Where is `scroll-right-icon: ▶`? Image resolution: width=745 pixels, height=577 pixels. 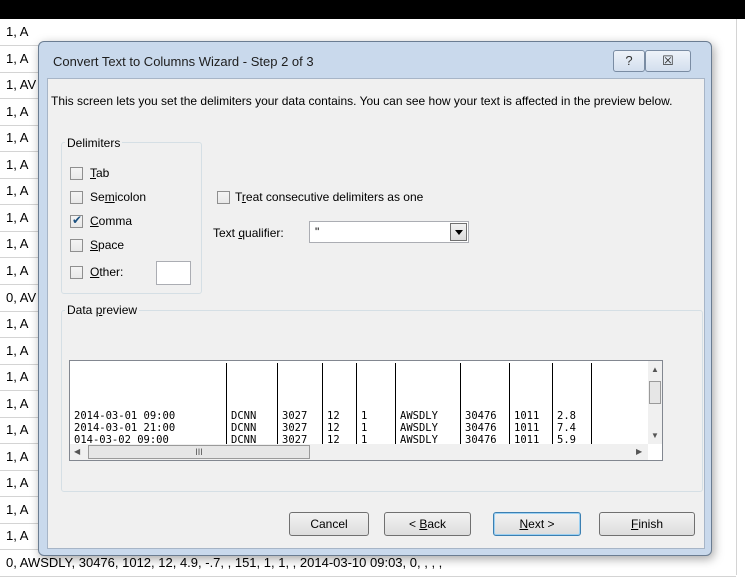 scroll-right-icon: ▶ is located at coordinates (639, 451).